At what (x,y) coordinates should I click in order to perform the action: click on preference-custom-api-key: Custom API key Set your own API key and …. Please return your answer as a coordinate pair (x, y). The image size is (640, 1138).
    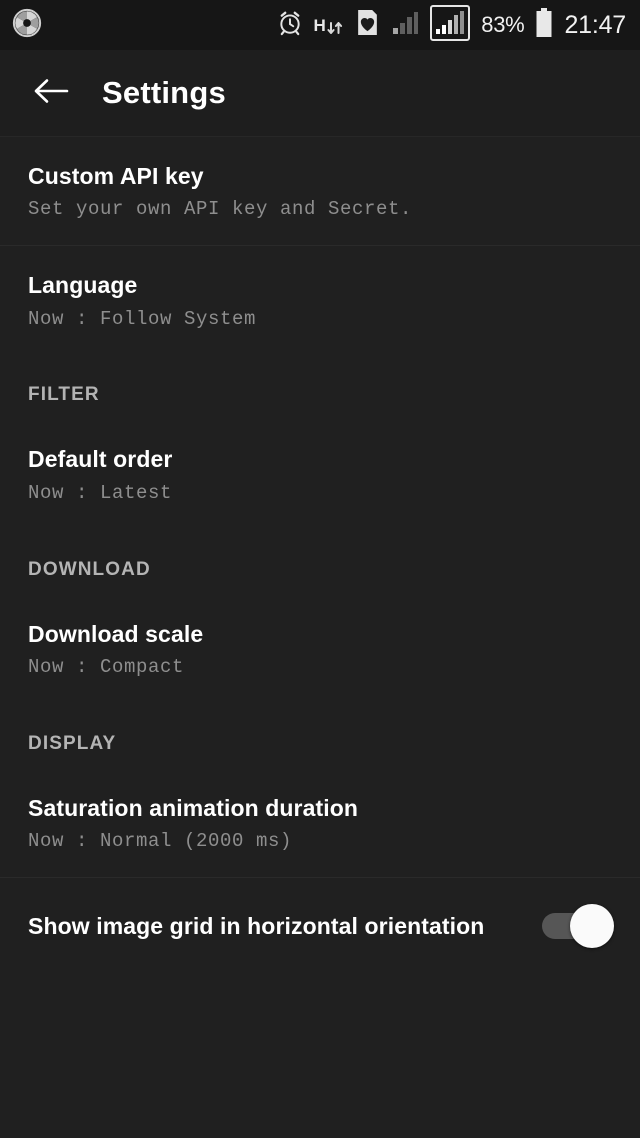
    Looking at the image, I should click on (320, 191).